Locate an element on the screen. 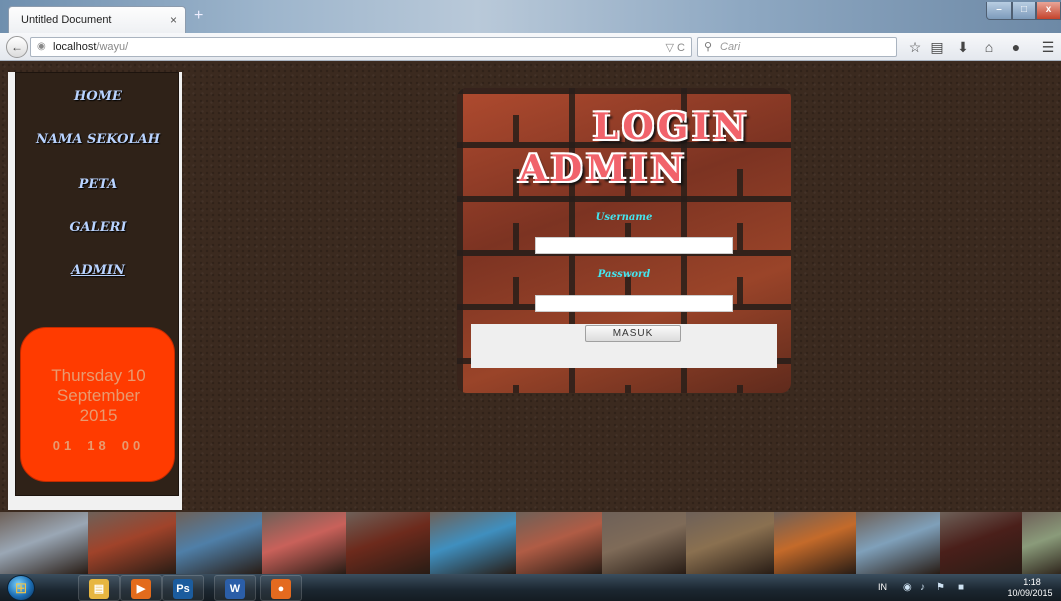 The width and height of the screenshot is (1061, 601). reload-icon: ▽ C is located at coordinates (675, 47).